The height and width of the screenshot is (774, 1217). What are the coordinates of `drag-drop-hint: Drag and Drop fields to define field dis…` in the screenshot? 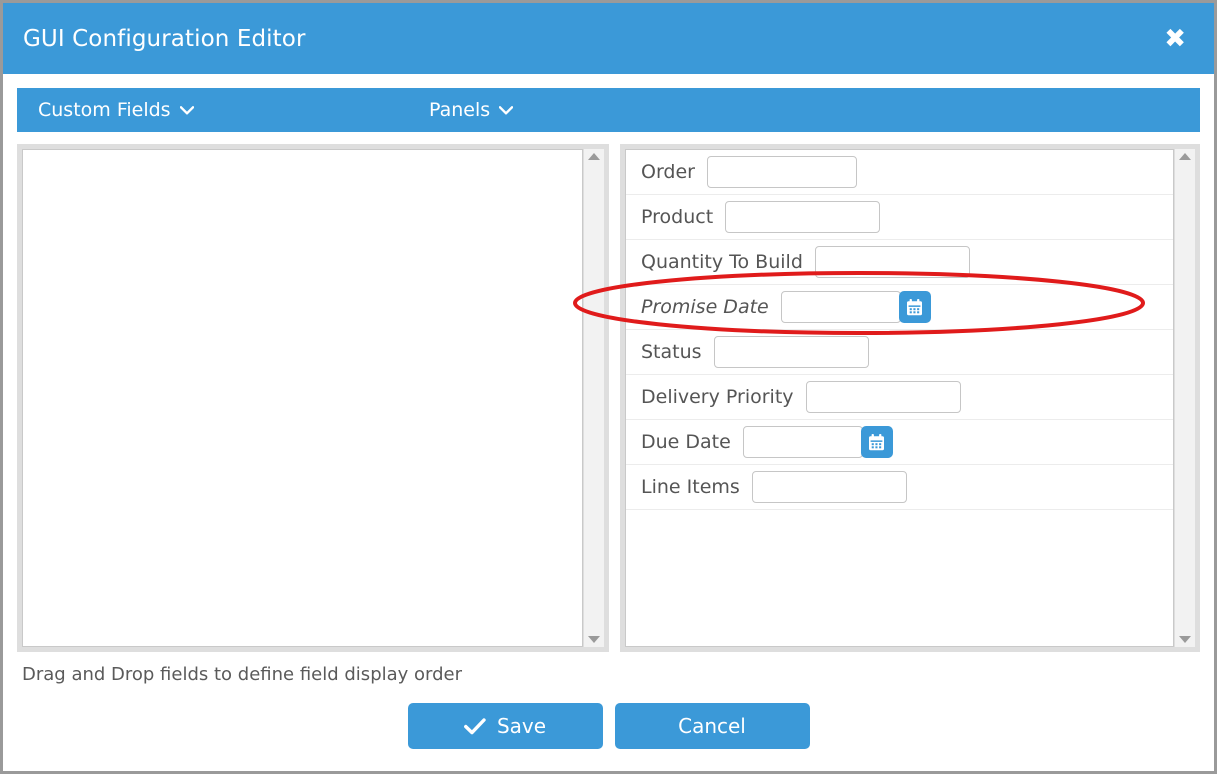 It's located at (242, 674).